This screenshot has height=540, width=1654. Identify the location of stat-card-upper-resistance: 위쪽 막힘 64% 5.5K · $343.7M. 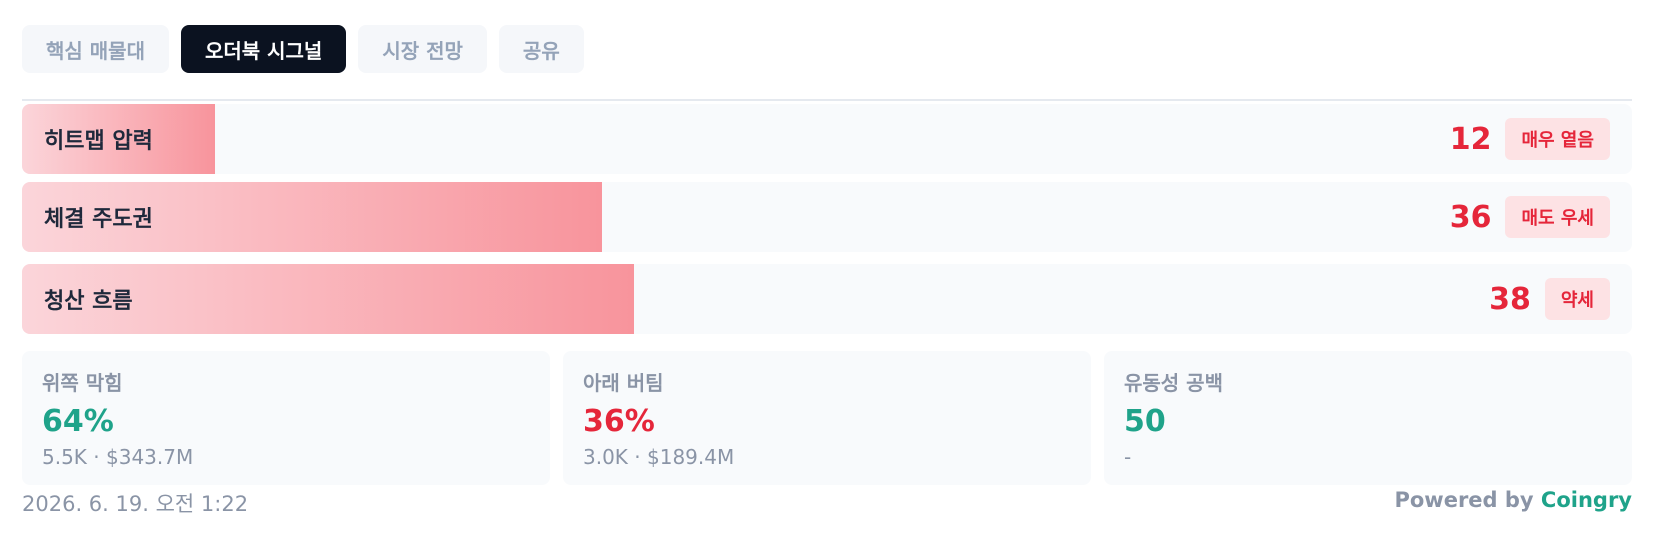
(286, 418).